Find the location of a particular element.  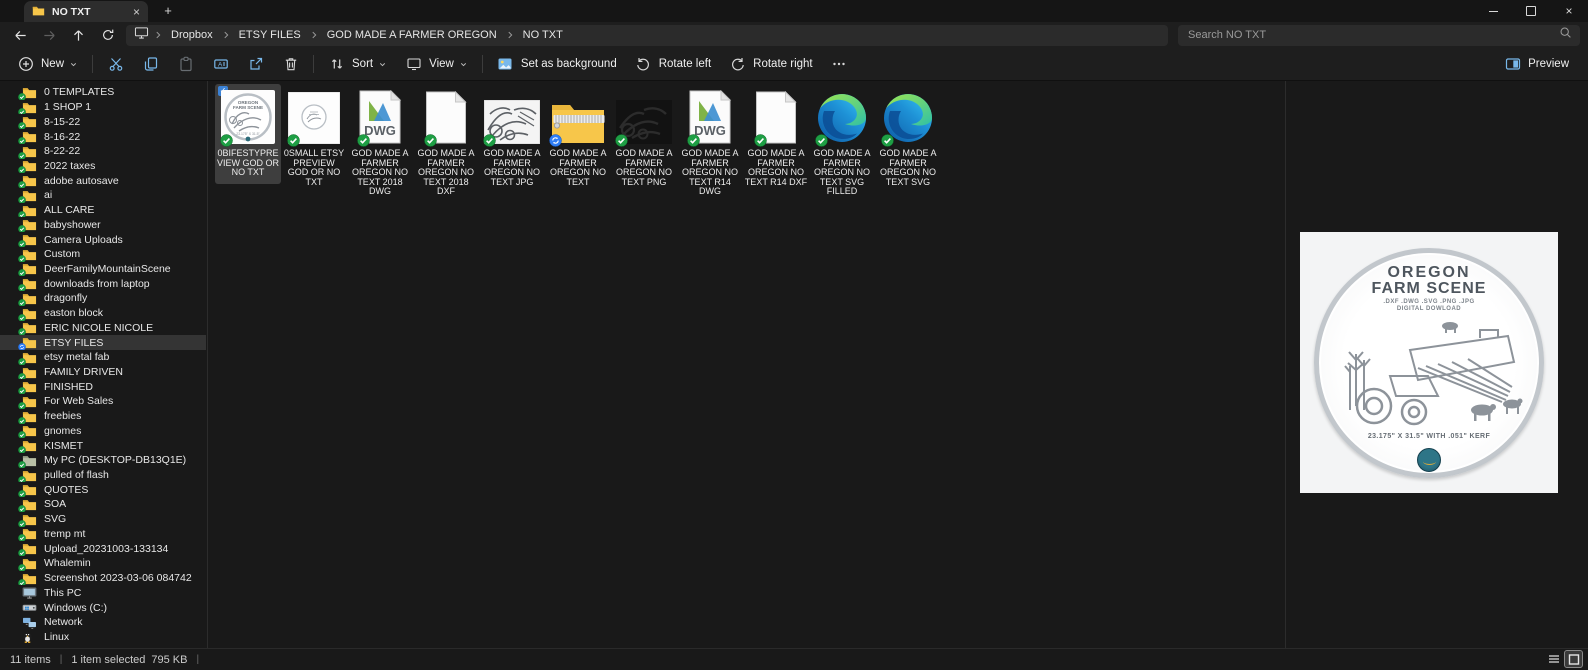

sidebar-item-for-web-sales: For Web Sales is located at coordinates (103, 401).